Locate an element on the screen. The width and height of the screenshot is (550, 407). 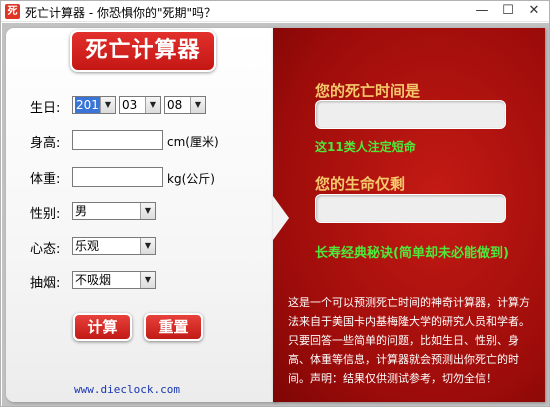
title-bar: 死 死亡计算器 - 你恐惧你的"死期"吗？ — ☐ ✕ is located at coordinates (275, 11).